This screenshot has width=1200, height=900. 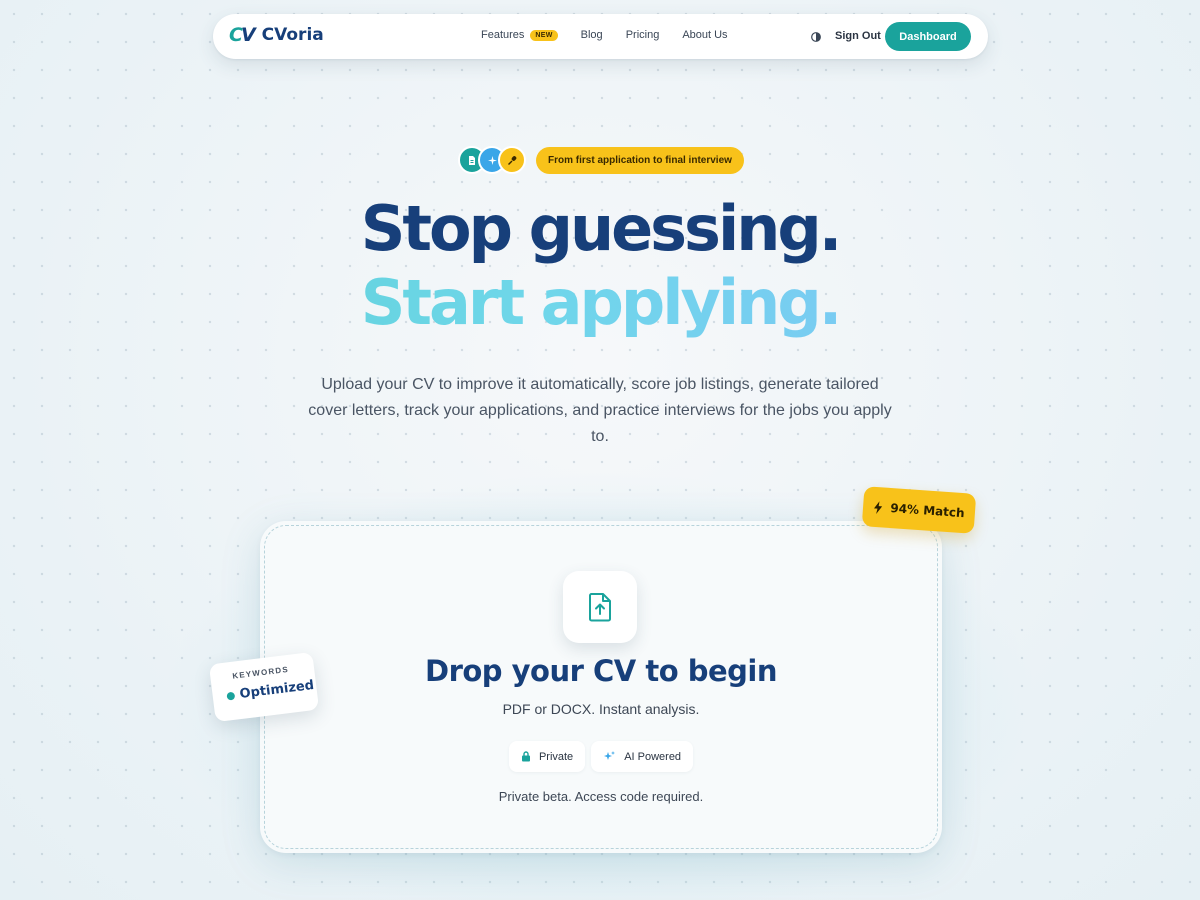 What do you see at coordinates (601, 796) in the screenshot?
I see `beta-note: Private beta. Access code required.` at bounding box center [601, 796].